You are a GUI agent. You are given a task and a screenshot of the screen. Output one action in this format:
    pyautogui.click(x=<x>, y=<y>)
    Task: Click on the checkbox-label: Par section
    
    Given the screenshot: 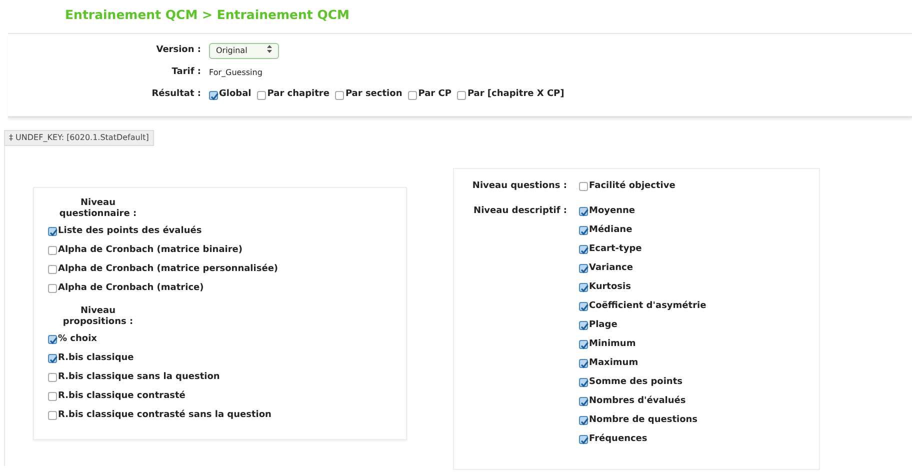 What is the action you would take?
    pyautogui.click(x=373, y=95)
    